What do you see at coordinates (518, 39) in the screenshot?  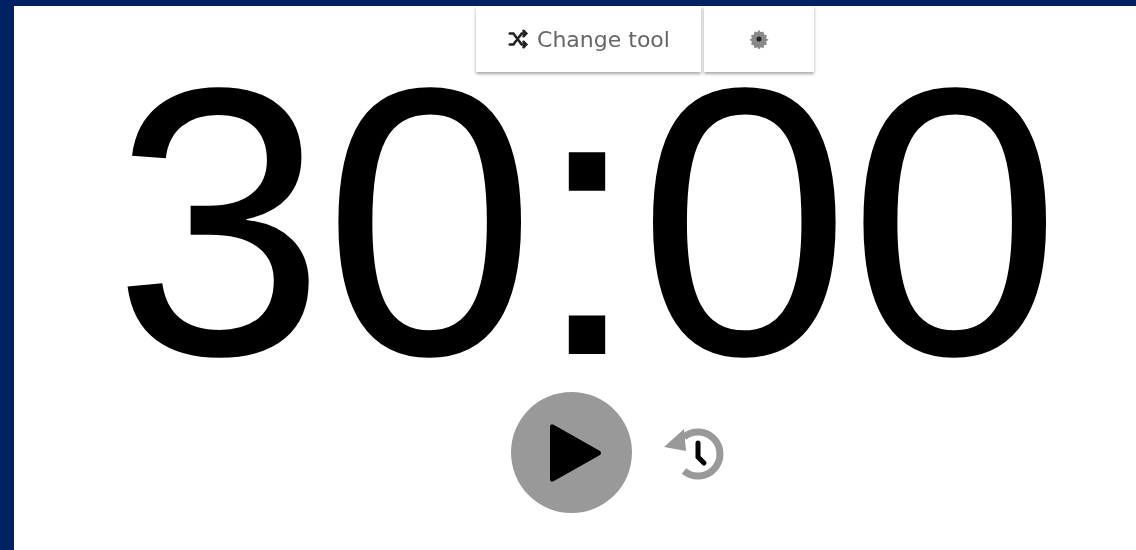 I see `shuffle-icon` at bounding box center [518, 39].